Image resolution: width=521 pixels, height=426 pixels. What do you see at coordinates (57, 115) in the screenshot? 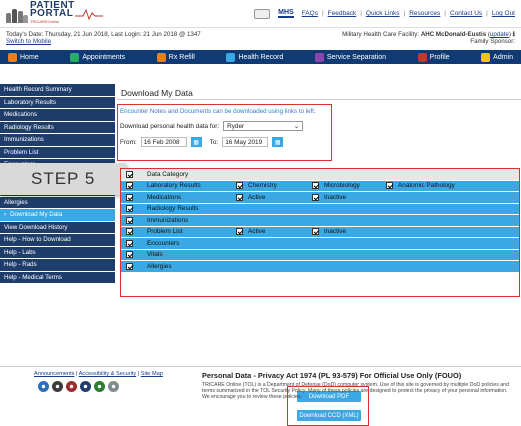
I see `sidebar-item-medications: Medications` at bounding box center [57, 115].